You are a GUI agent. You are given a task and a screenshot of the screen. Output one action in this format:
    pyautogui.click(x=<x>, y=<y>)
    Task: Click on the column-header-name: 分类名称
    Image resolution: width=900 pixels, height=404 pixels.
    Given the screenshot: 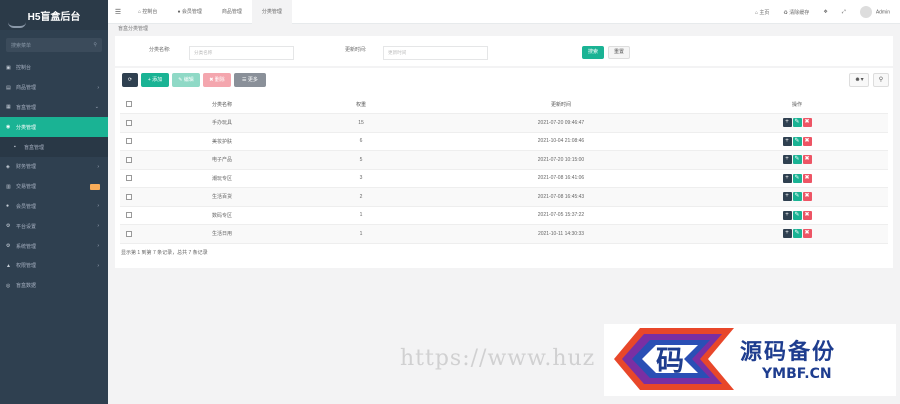 What is the action you would take?
    pyautogui.click(x=222, y=104)
    